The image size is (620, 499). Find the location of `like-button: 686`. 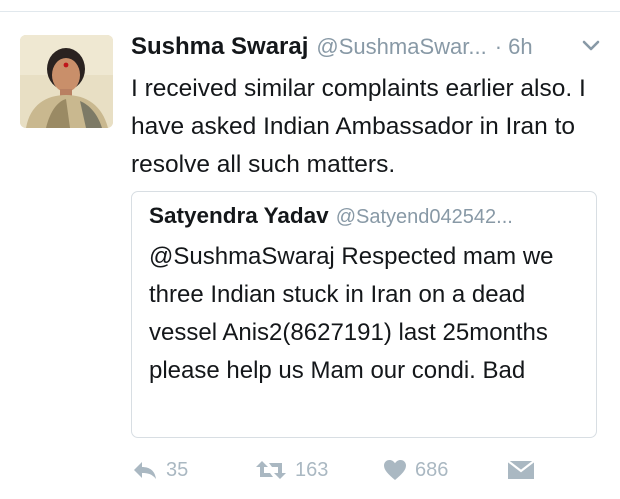

like-button: 686 is located at coordinates (415, 470).